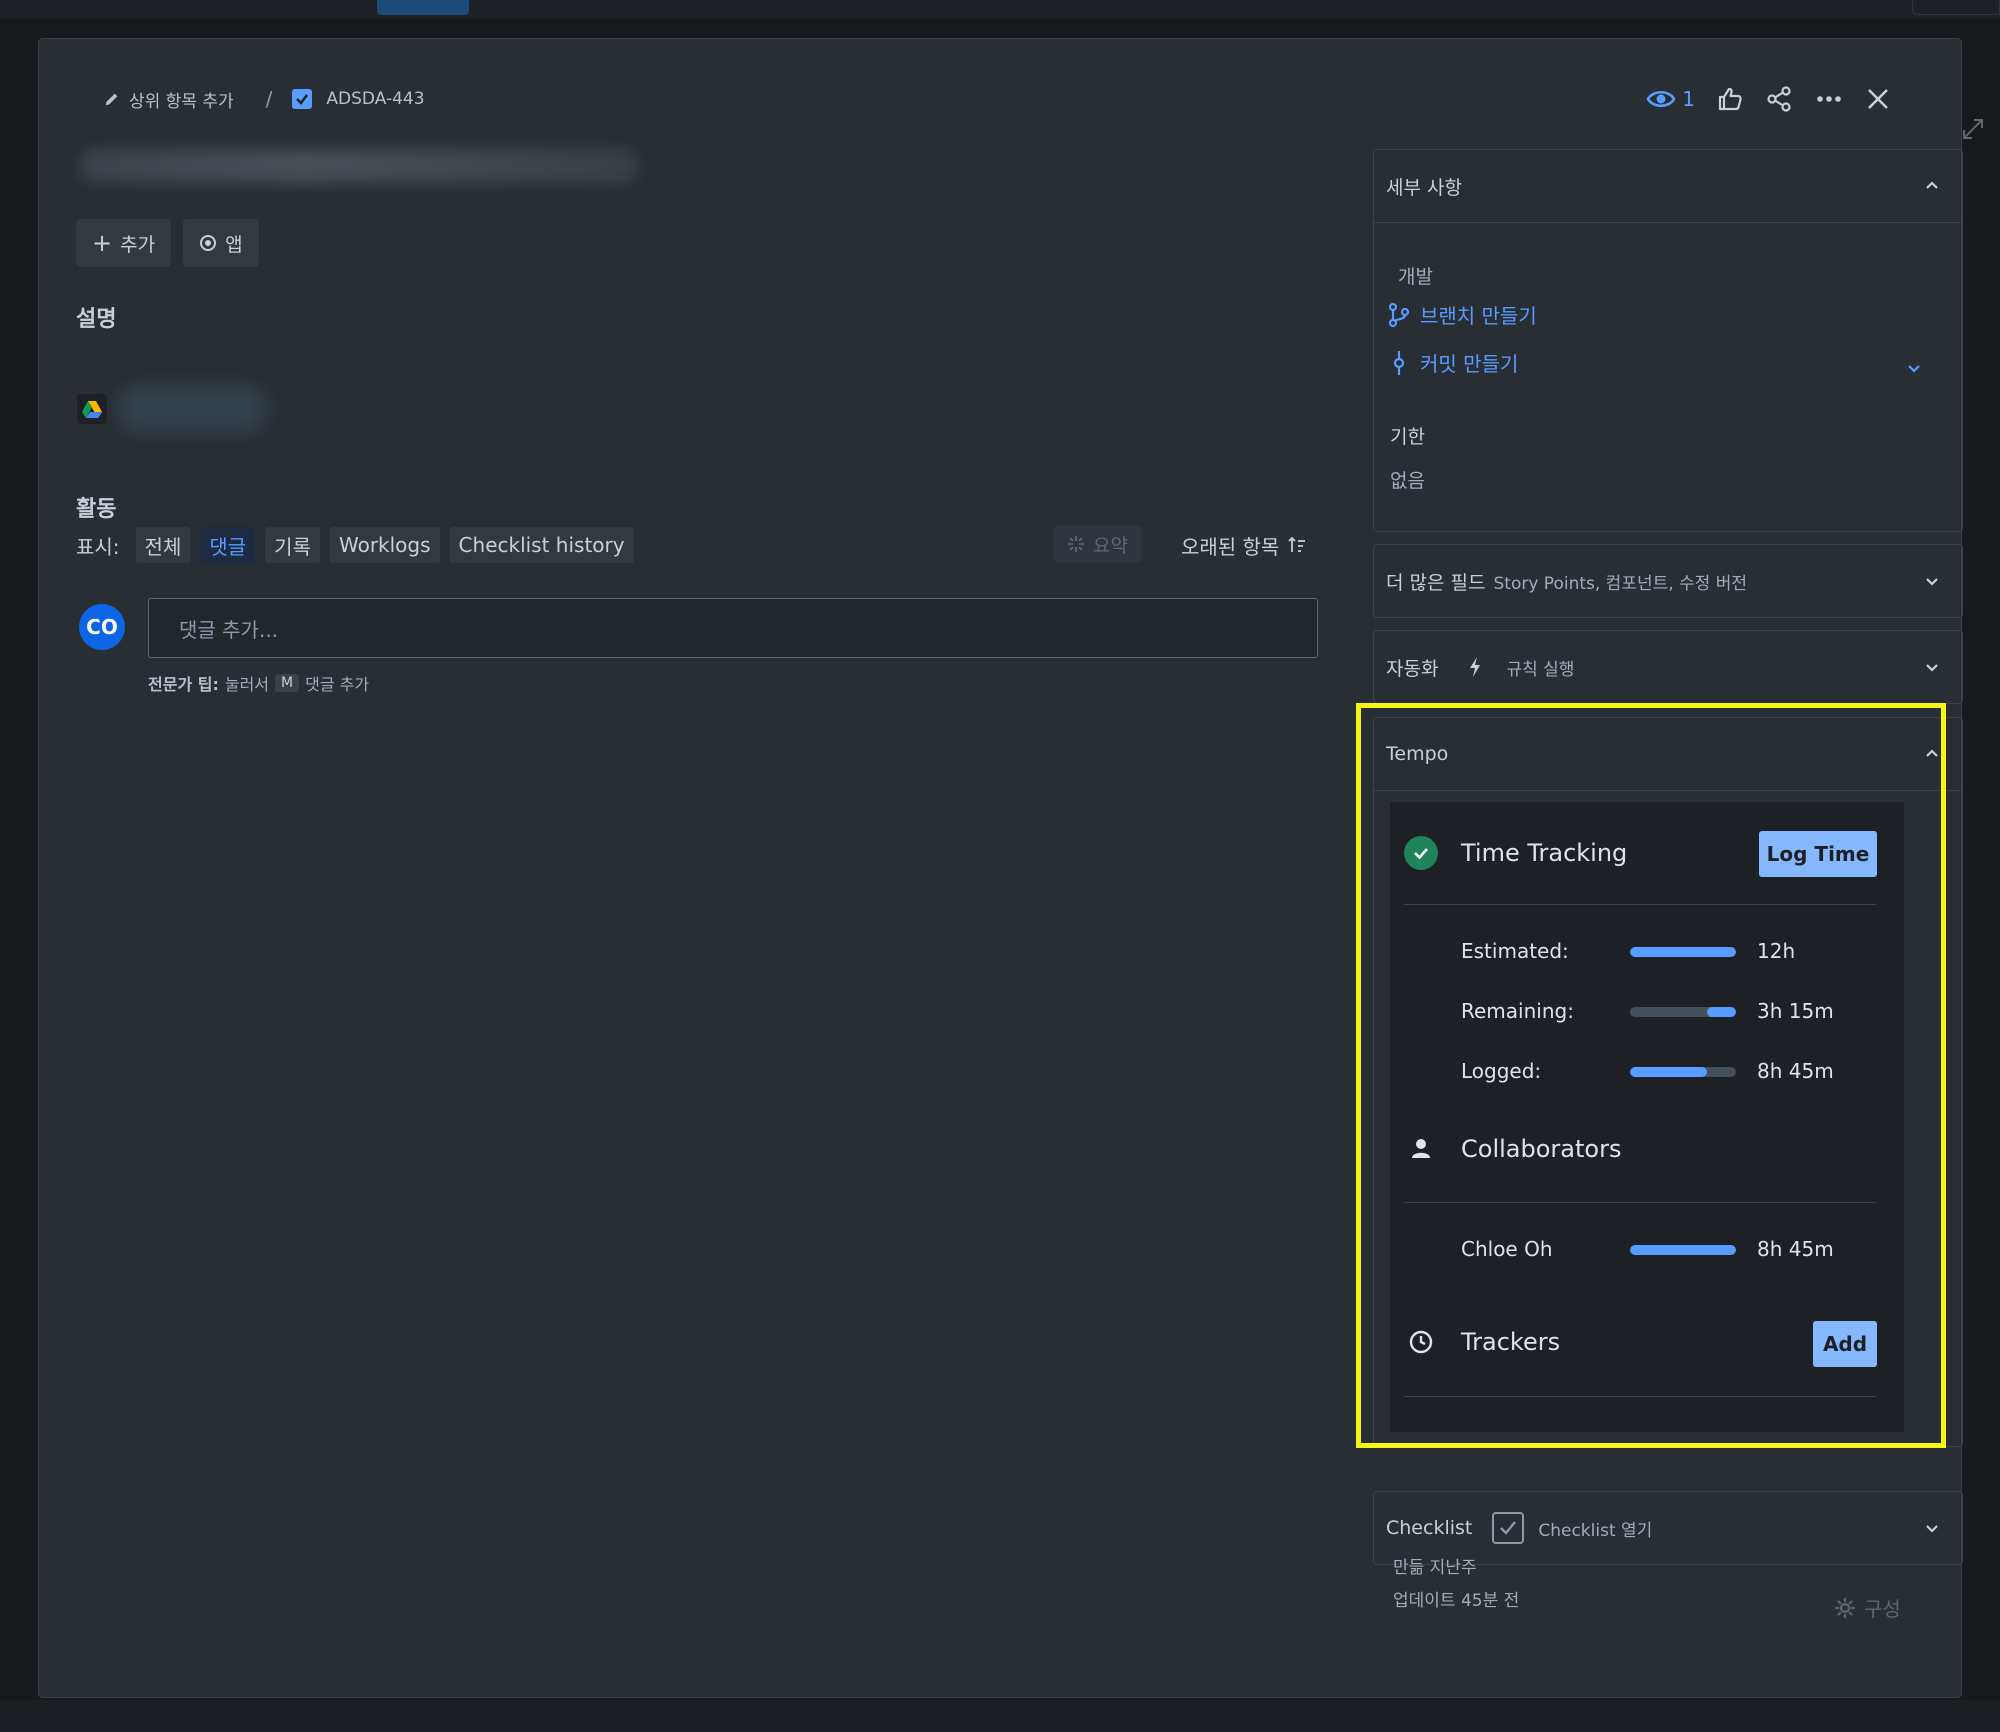 This screenshot has width=2000, height=1732. Describe the element at coordinates (102, 627) in the screenshot. I see `avatar: CO` at that location.